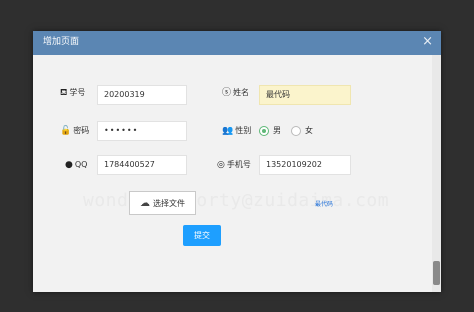  What do you see at coordinates (237, 43) in the screenshot?
I see `dialog-header: 增加页面 ×` at bounding box center [237, 43].